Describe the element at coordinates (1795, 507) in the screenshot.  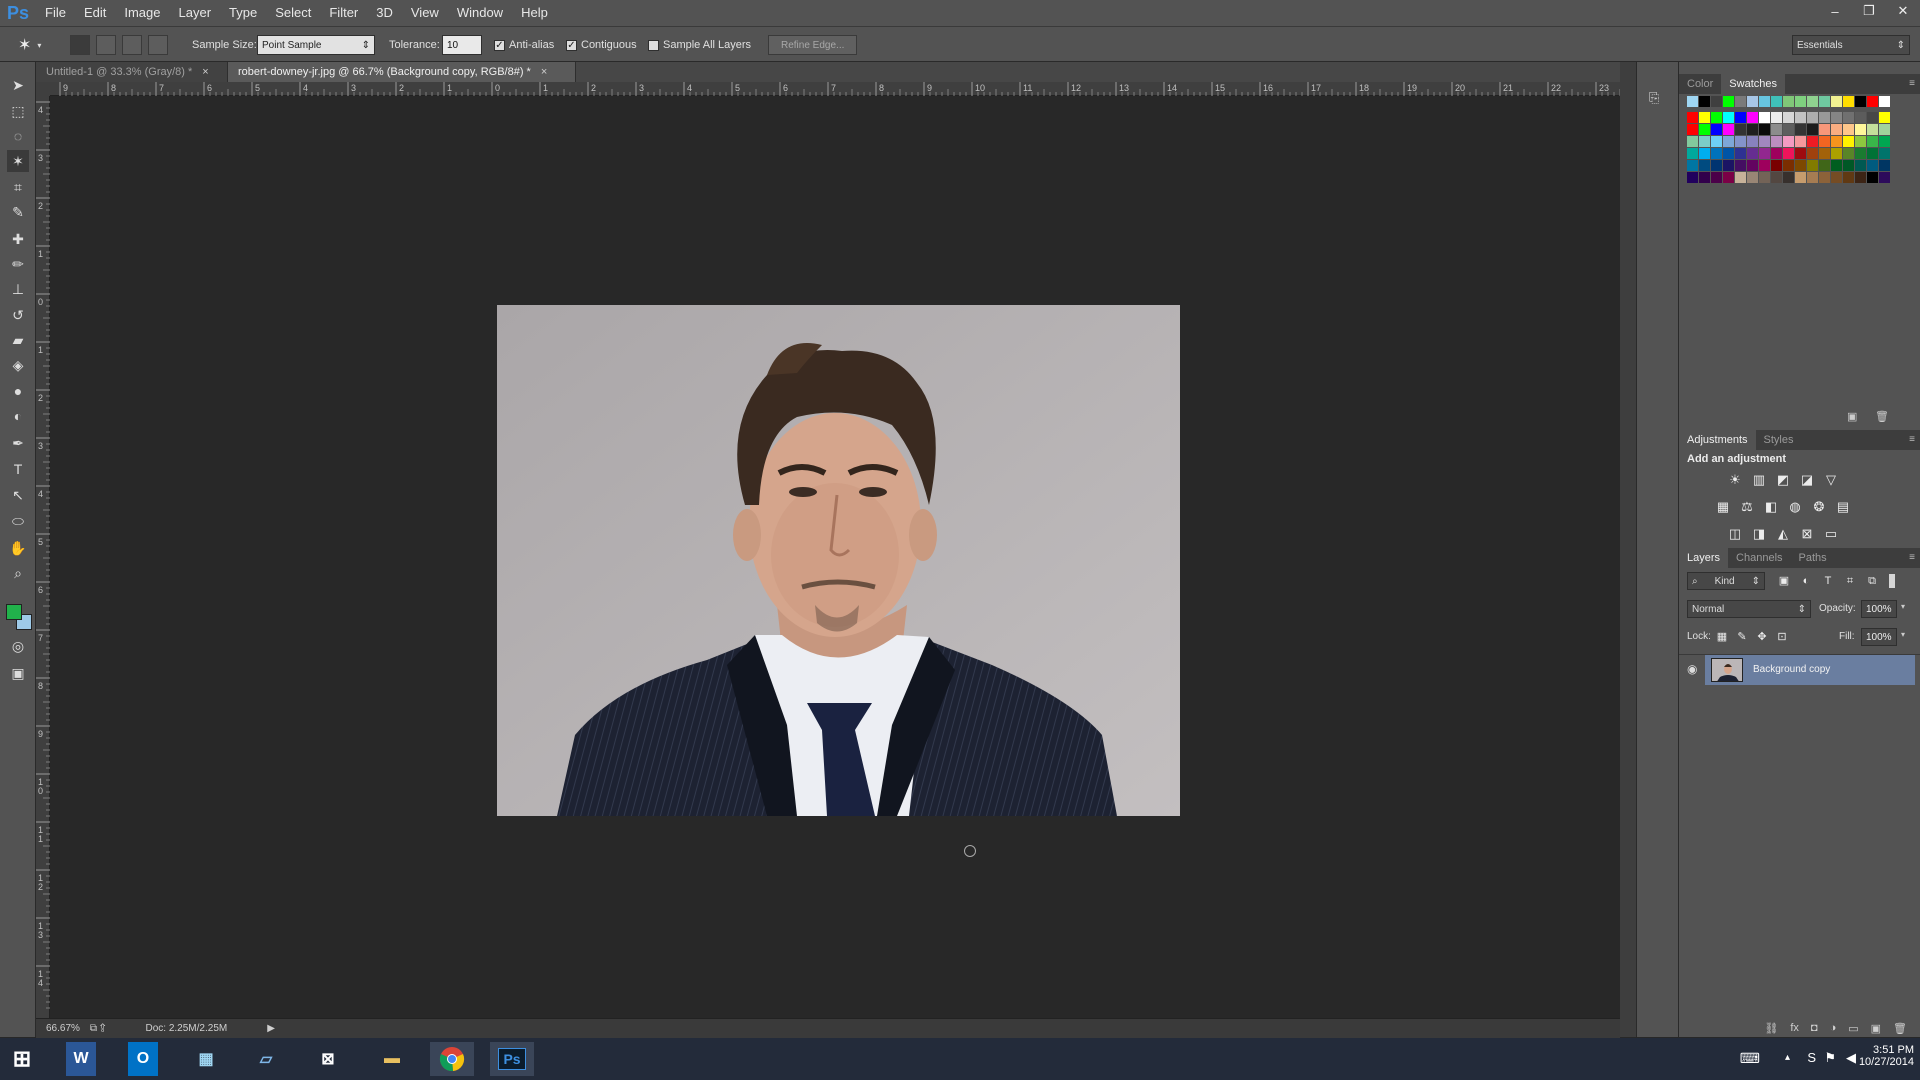
I see `photo-filter-icon: ◍` at that location.